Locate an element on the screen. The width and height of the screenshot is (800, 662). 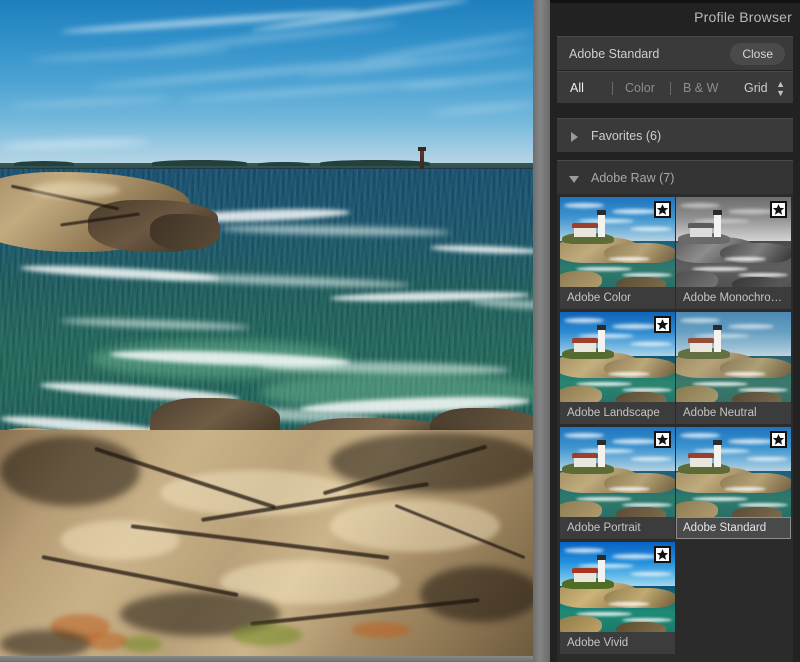
group-adobe-raw: Adobe Raw (7) is located at coordinates (675, 177).